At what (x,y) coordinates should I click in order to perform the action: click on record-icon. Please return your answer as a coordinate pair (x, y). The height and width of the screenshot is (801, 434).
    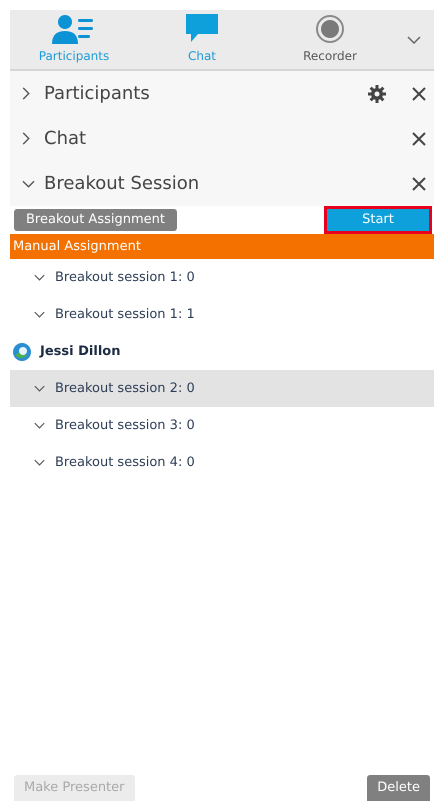
    Looking at the image, I should click on (330, 29).